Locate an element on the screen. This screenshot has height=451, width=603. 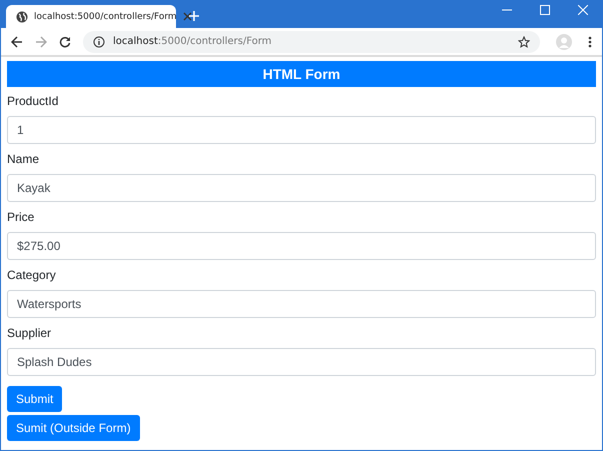
input-field: Watersports is located at coordinates (301, 304).